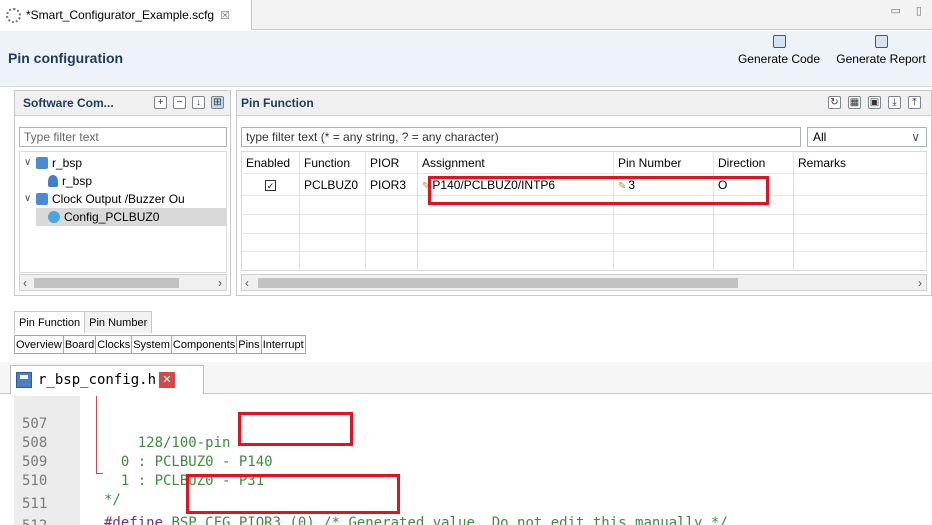  Describe the element at coordinates (50, 322) in the screenshot. I see `tab-pin-function: Pin Function` at that location.